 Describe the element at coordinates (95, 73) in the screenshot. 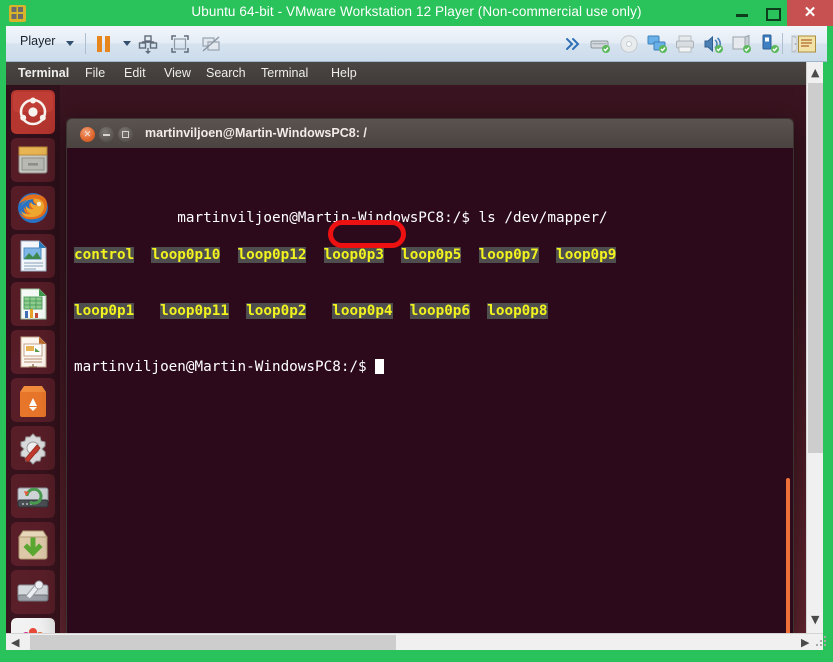

I see `menu-file: File` at that location.